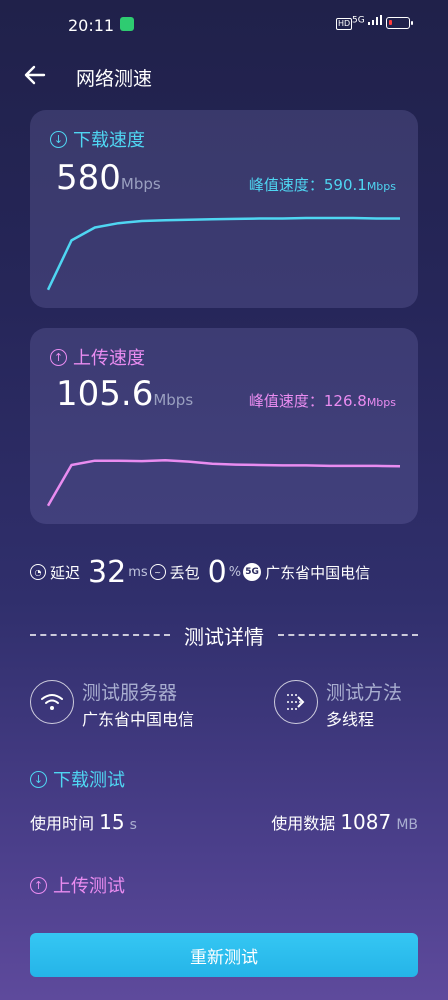  Describe the element at coordinates (65, 572) in the screenshot. I see `latency-label: 延迟` at that location.